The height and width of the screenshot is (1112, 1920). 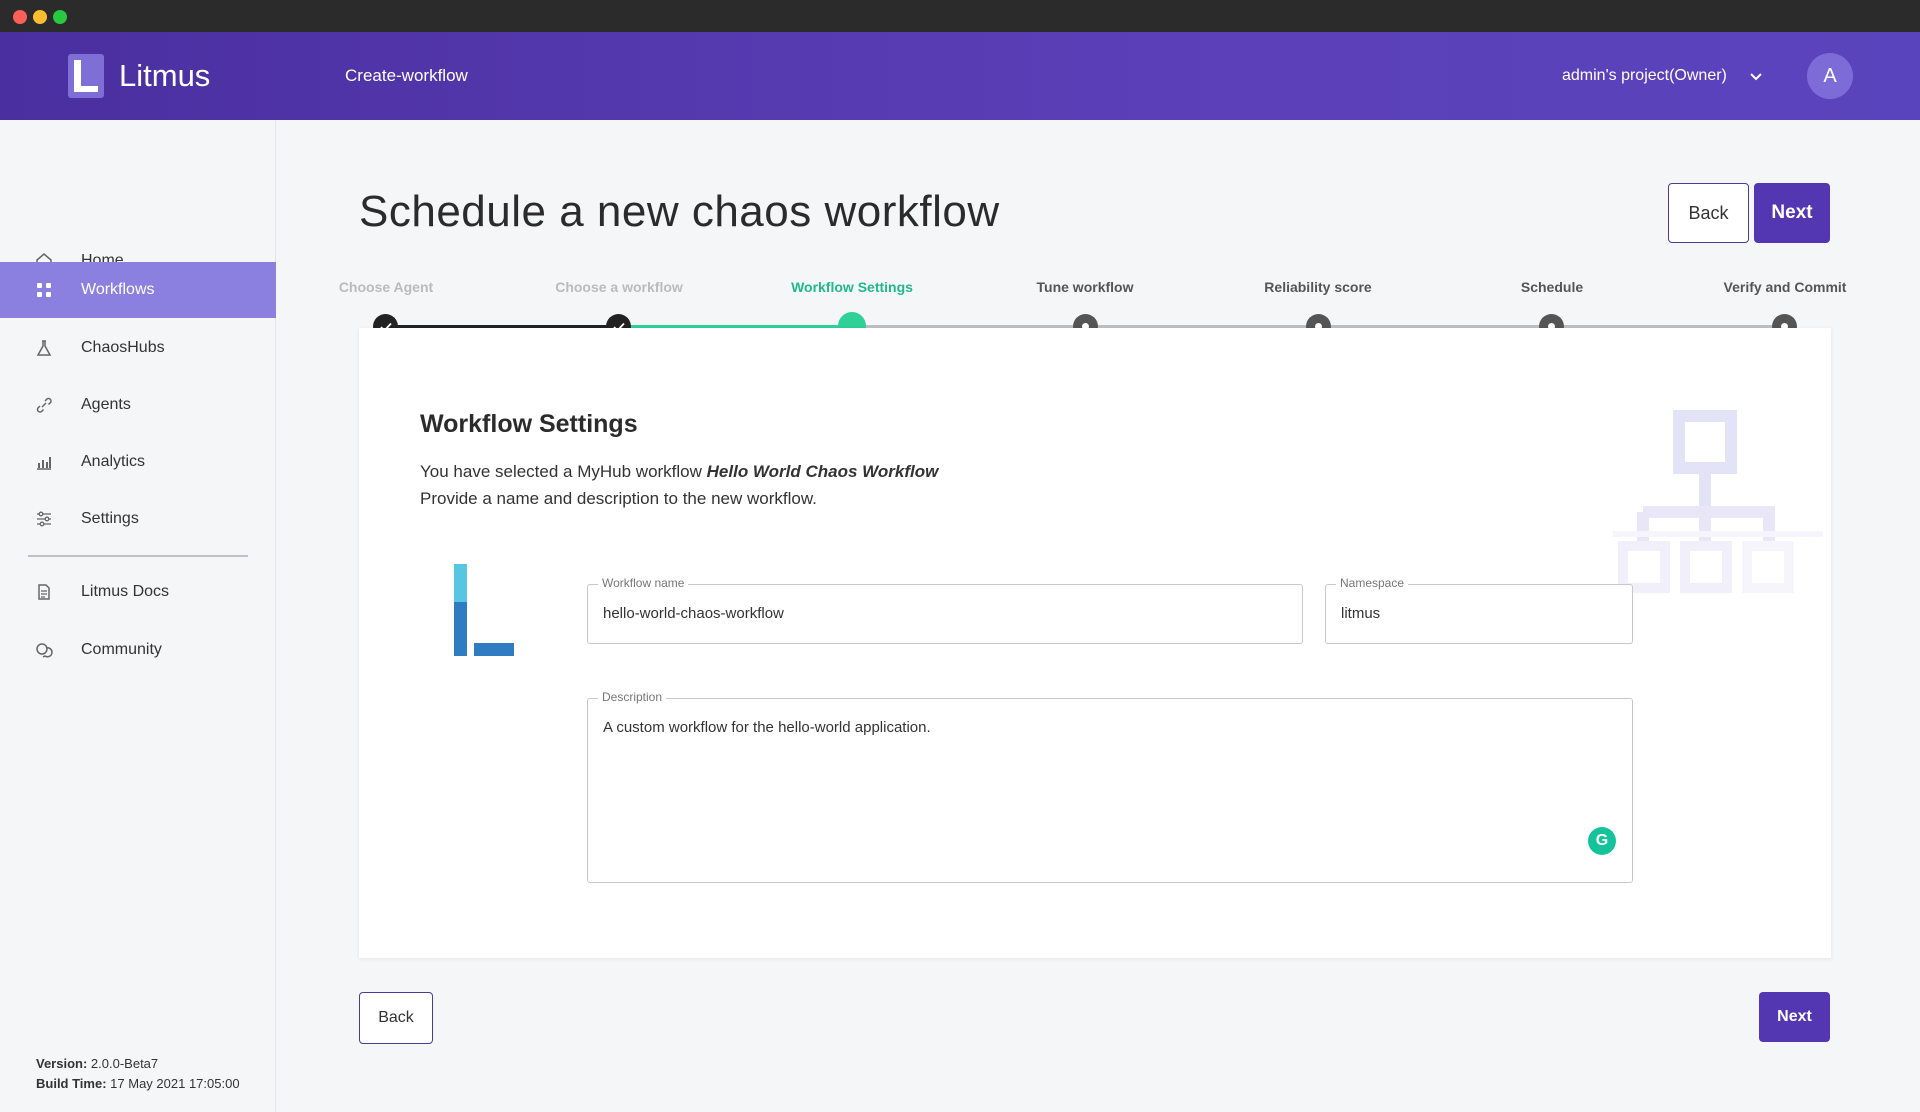 What do you see at coordinates (20, 17) in the screenshot?
I see `close-window-button` at bounding box center [20, 17].